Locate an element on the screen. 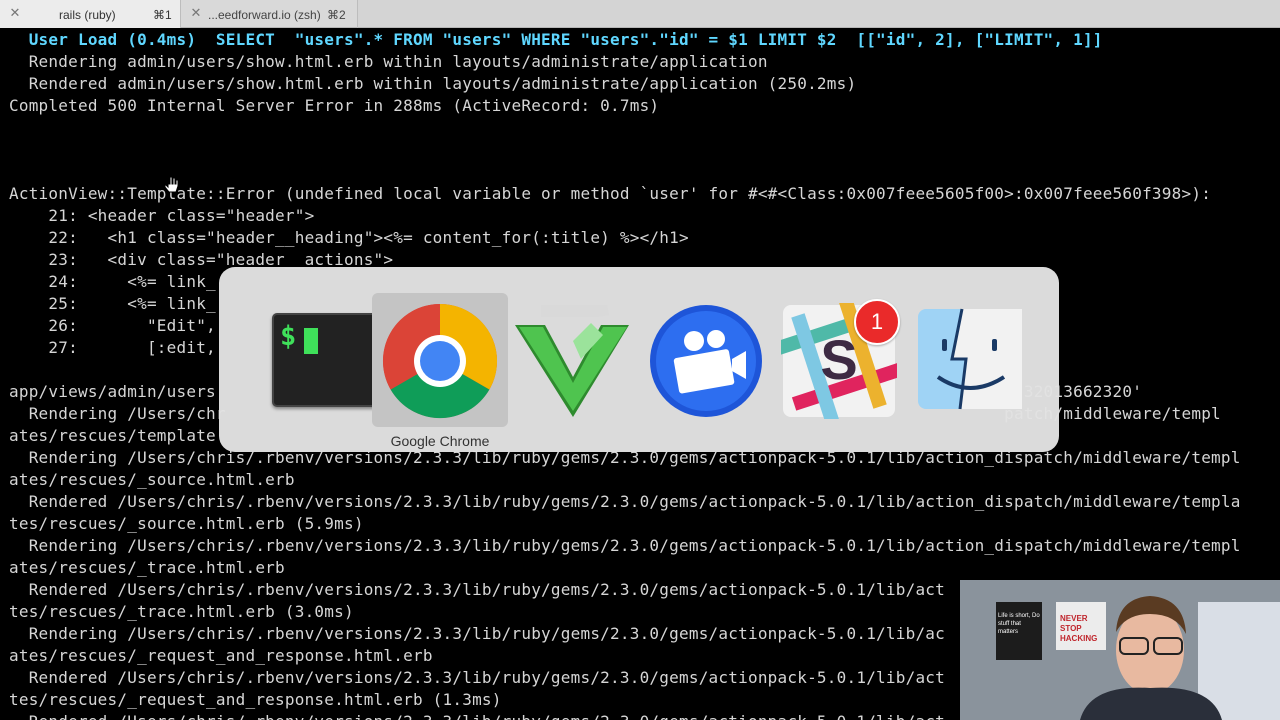 This screenshot has width=1280, height=720. screenflow-icon is located at coordinates (706, 361).